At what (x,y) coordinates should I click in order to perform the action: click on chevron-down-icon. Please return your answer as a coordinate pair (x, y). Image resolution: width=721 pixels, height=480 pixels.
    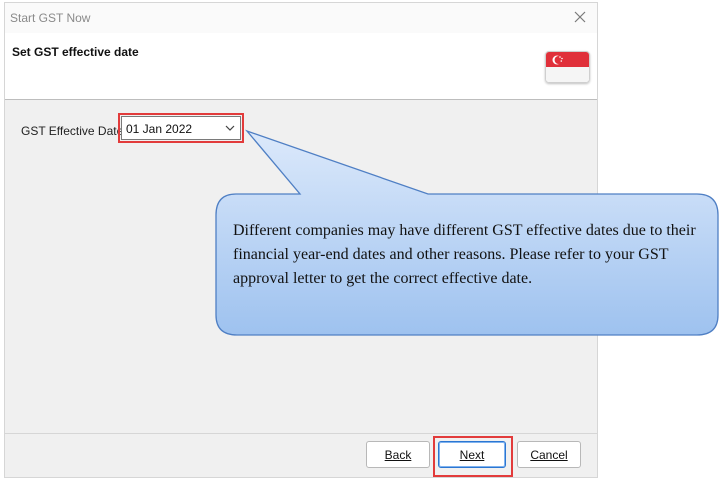
    Looking at the image, I should click on (230, 128).